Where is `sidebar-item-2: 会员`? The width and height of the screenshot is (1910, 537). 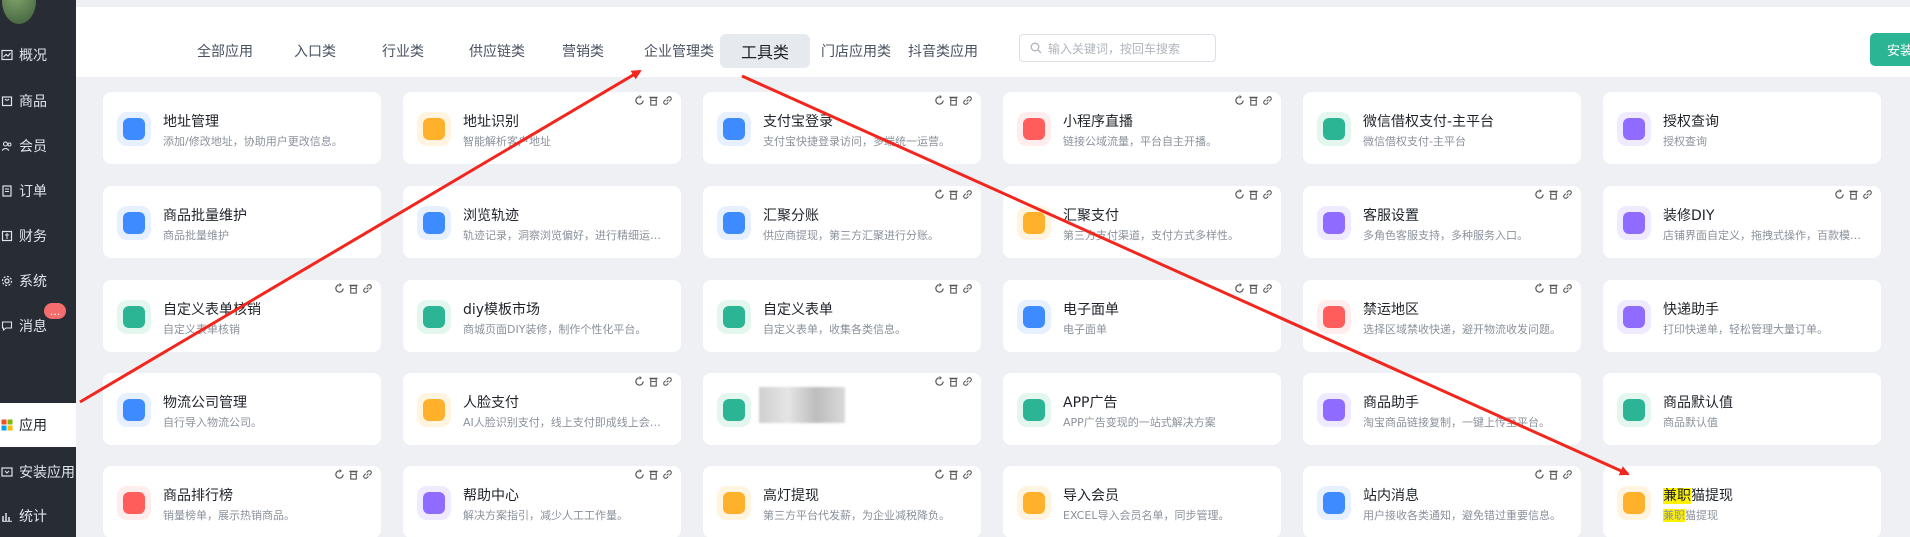 sidebar-item-2: 会员 is located at coordinates (38, 146).